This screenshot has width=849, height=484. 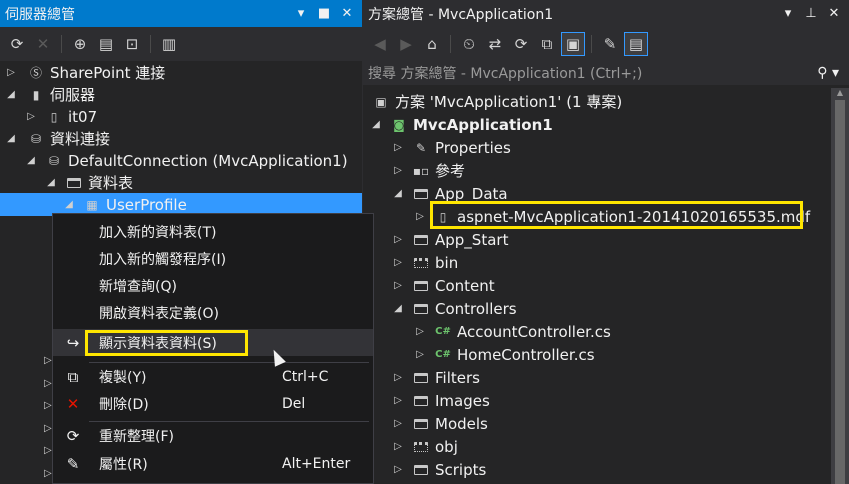 What do you see at coordinates (573, 44) in the screenshot?
I see `show-all-files-icon: ▣` at bounding box center [573, 44].